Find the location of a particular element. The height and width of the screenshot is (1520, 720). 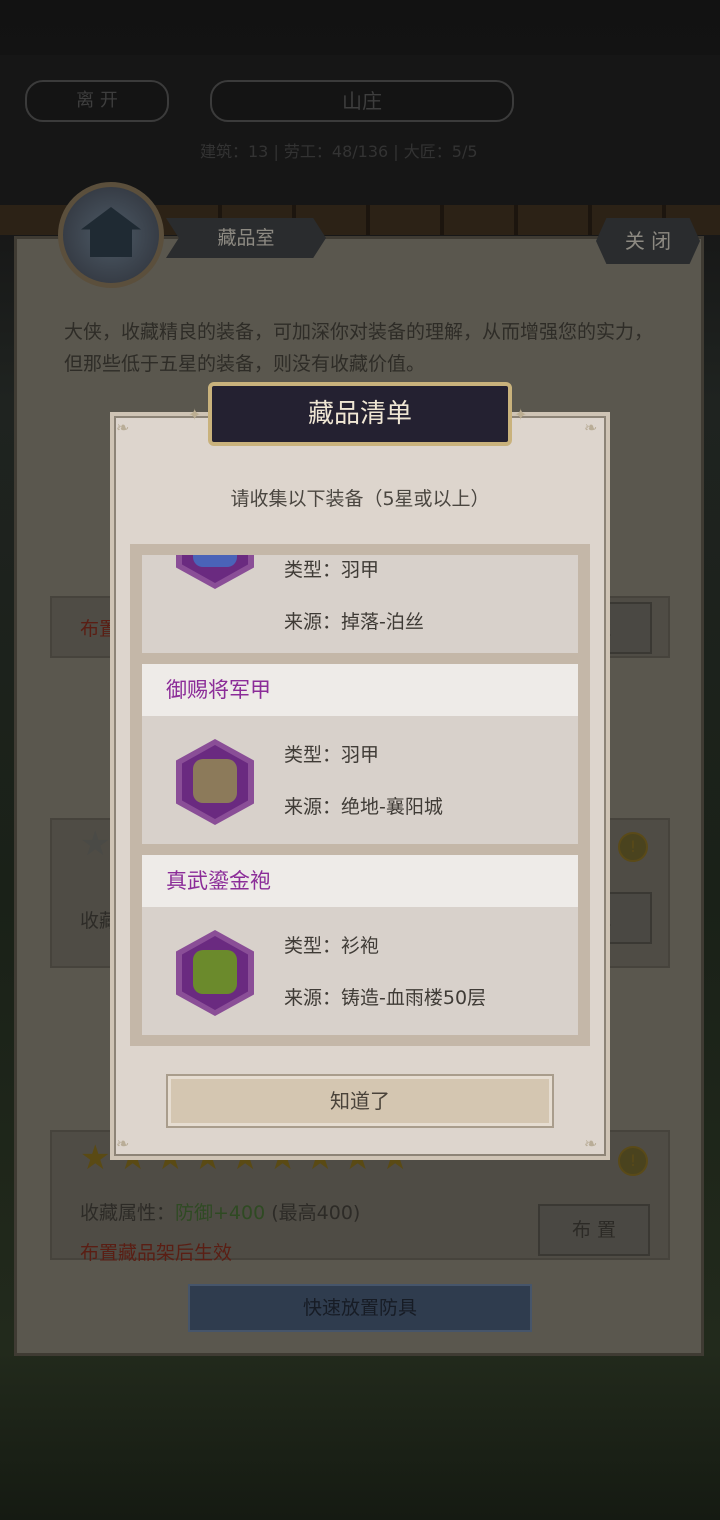

leave-button: 离 开 is located at coordinates (97, 101).